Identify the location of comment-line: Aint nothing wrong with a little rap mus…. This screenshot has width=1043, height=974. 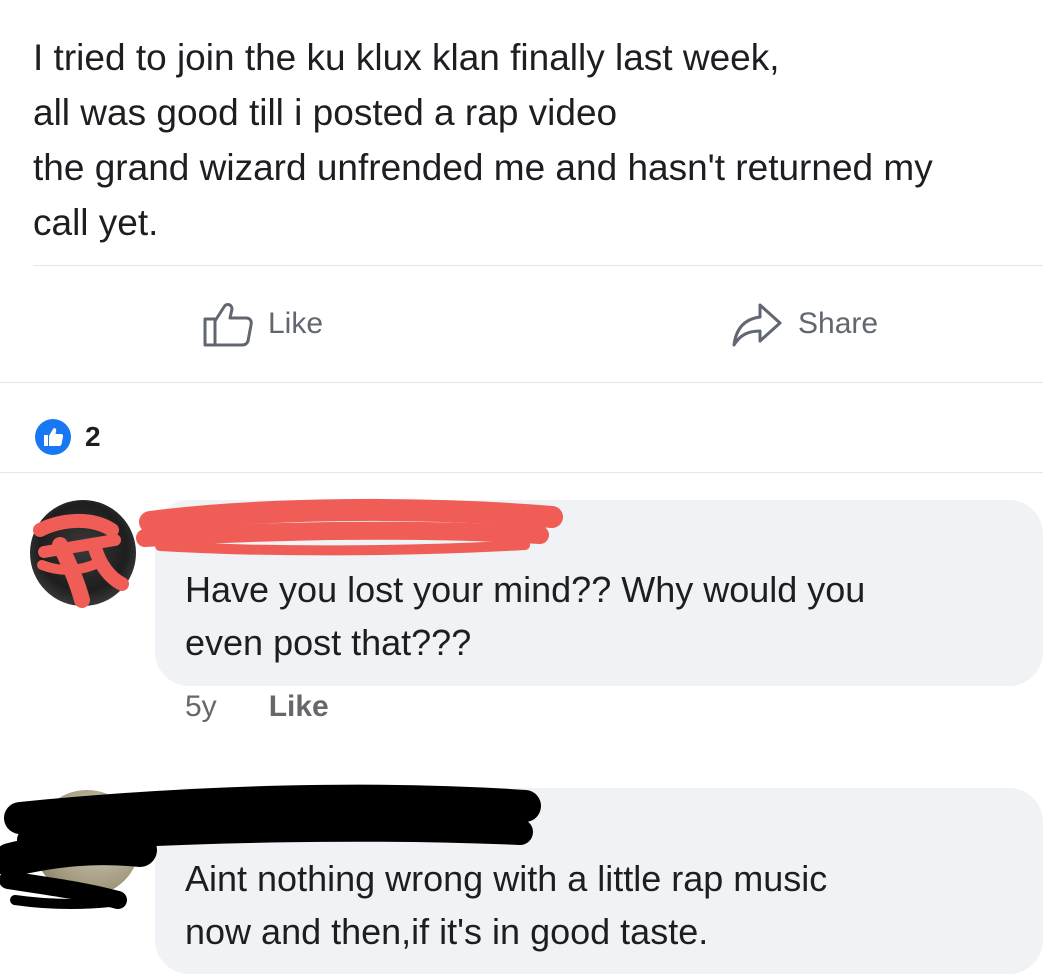
(506, 878).